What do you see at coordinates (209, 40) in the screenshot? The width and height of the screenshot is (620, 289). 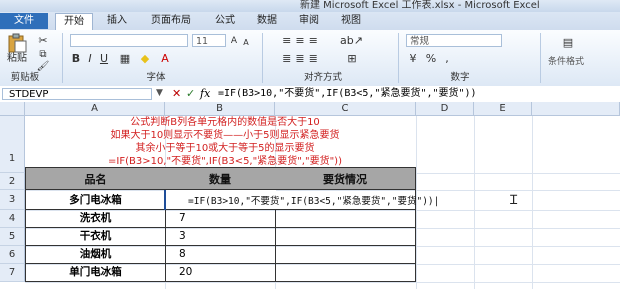 I see `font-size-combo: 11` at bounding box center [209, 40].